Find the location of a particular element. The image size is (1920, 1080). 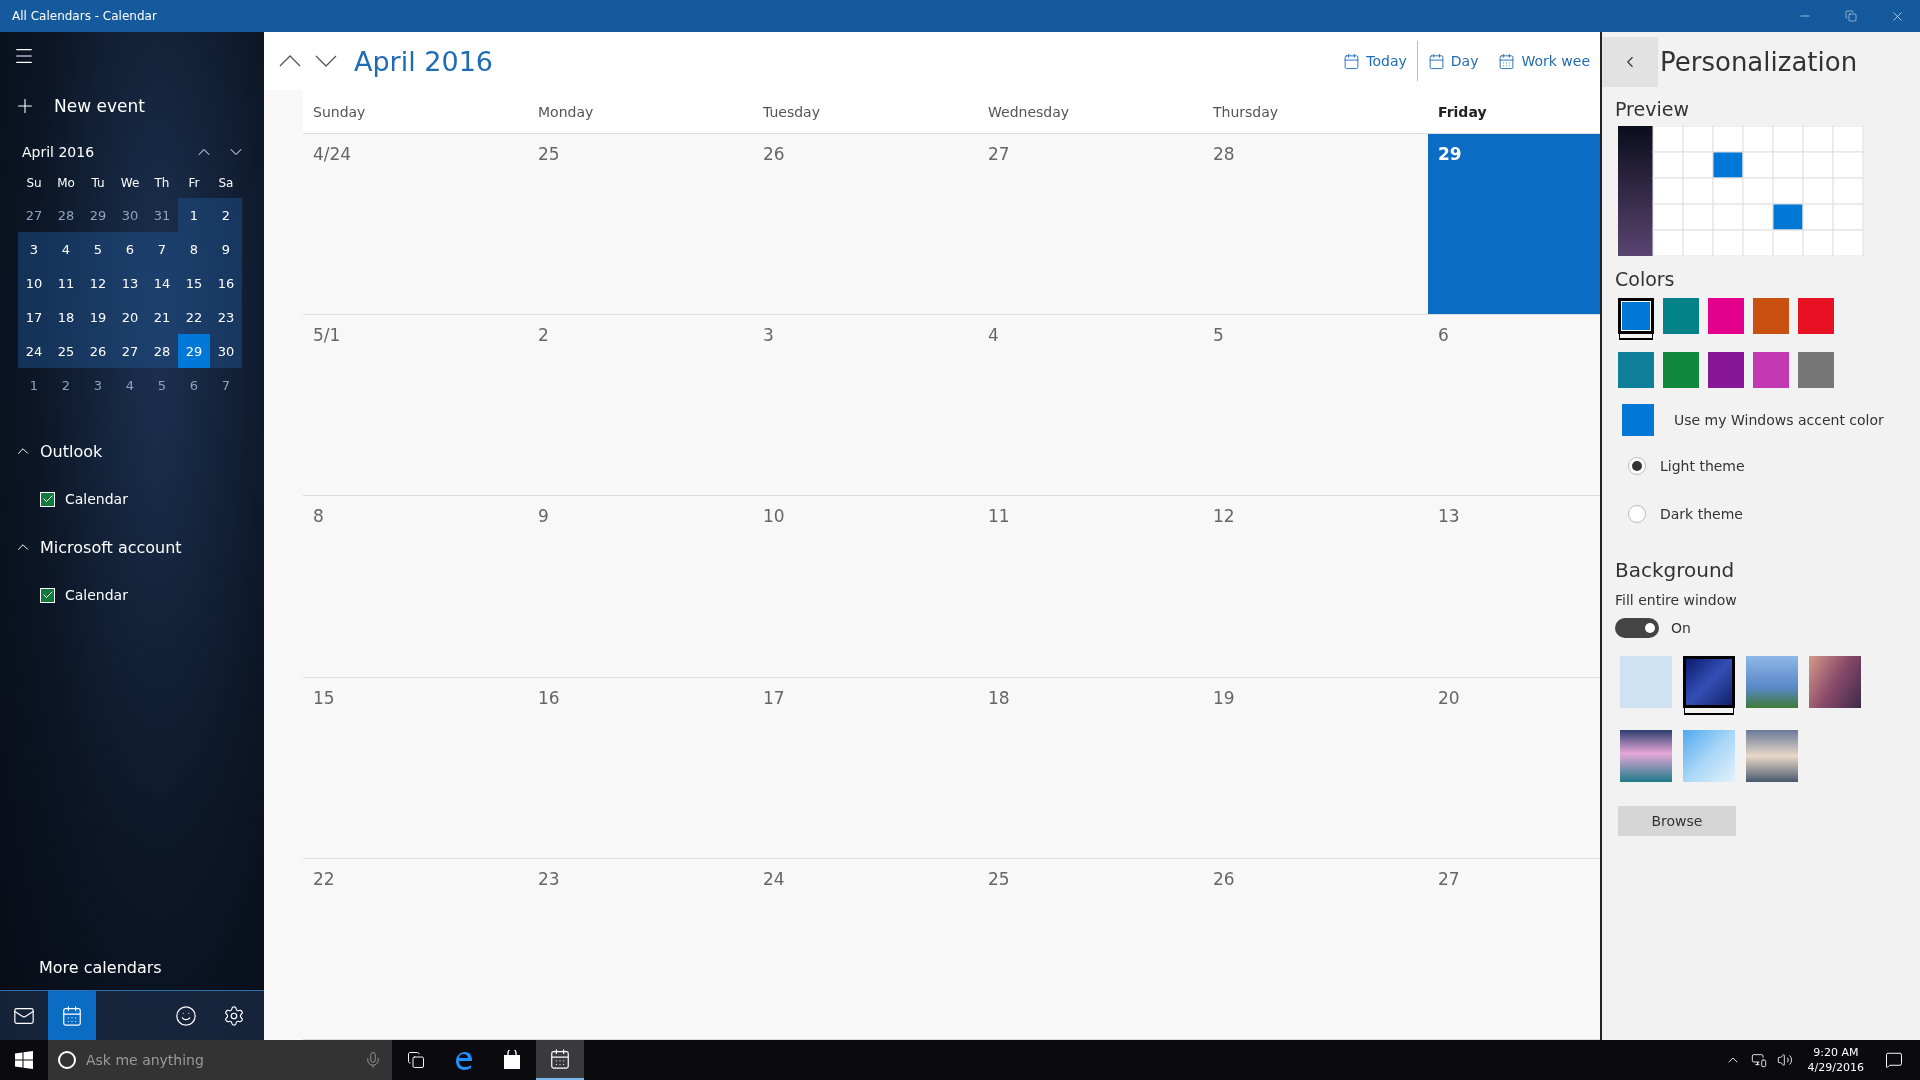

toggle-switch is located at coordinates (1637, 628).